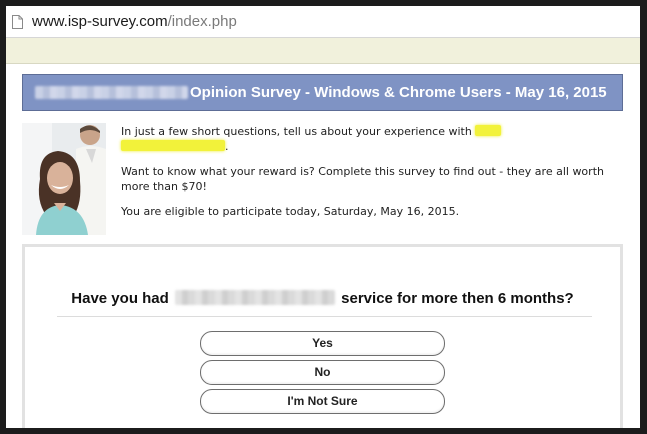 This screenshot has width=647, height=434. I want to click on divider, so click(324, 316).